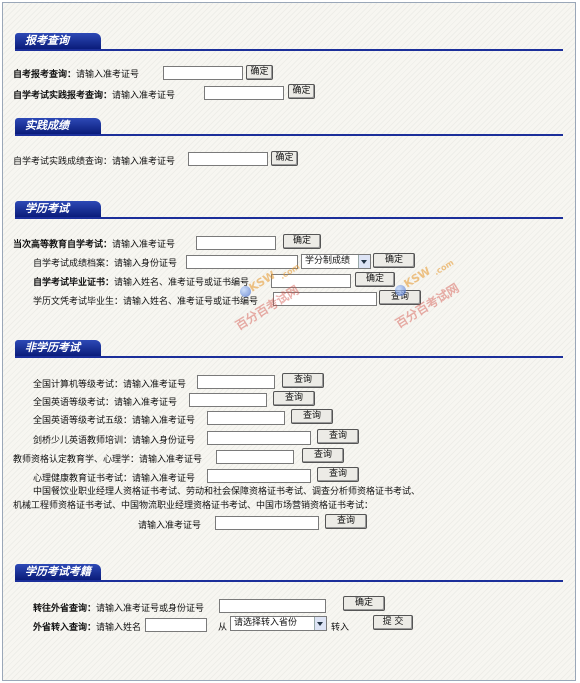  I want to click on watermark-domain: .com, so click(444, 267).